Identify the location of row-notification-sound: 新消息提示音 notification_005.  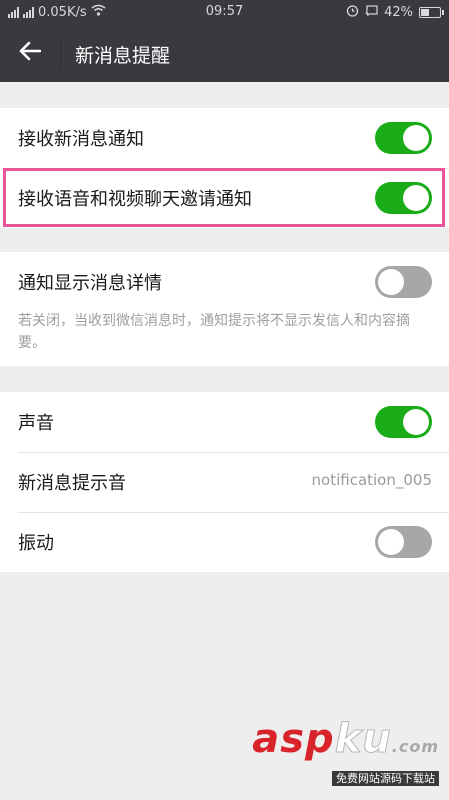
(224, 482).